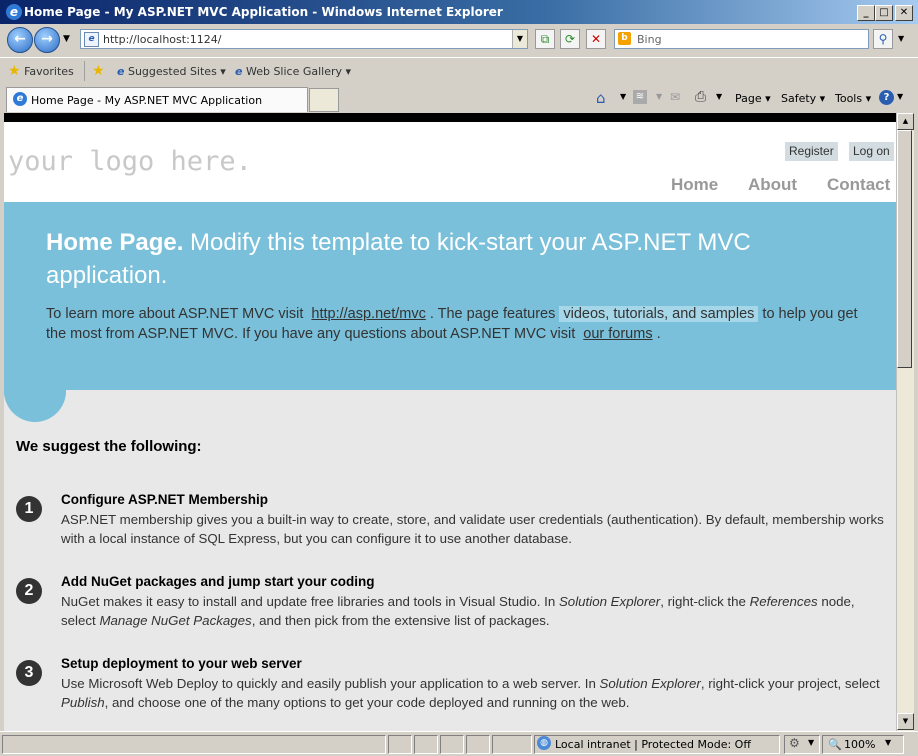  What do you see at coordinates (20, 40) in the screenshot?
I see `back-button: ←` at bounding box center [20, 40].